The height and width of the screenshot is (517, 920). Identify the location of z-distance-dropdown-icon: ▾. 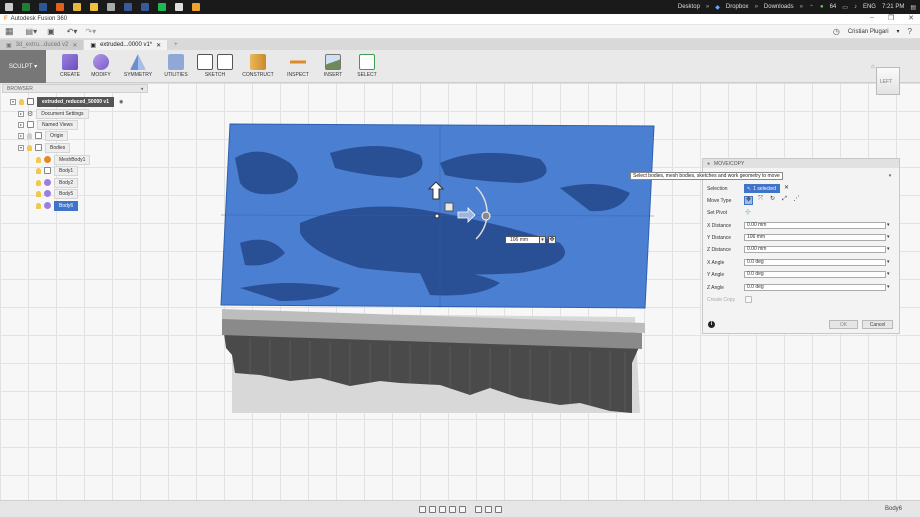
(888, 249).